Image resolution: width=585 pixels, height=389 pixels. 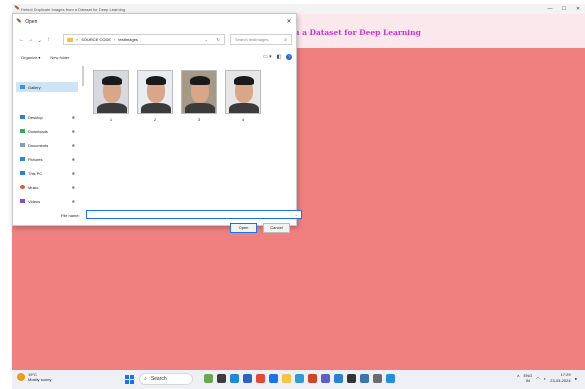 What do you see at coordinates (252, 39) in the screenshot?
I see `search-placeholder: Search testImages` at bounding box center [252, 39].